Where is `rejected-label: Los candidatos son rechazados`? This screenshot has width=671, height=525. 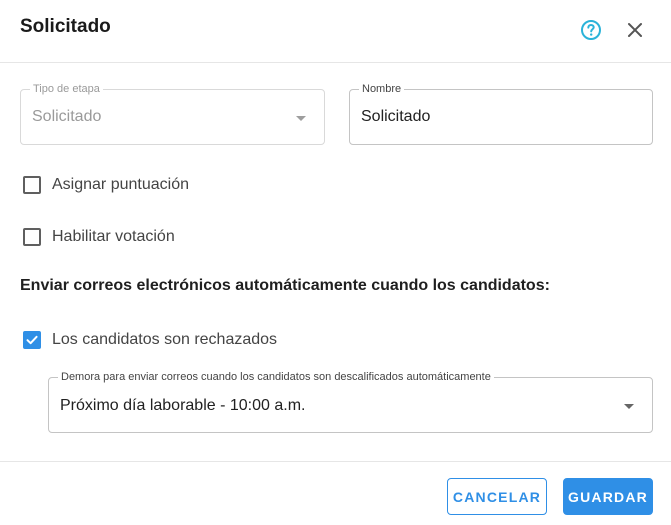
rejected-label: Los candidatos son rechazados is located at coordinates (165, 339).